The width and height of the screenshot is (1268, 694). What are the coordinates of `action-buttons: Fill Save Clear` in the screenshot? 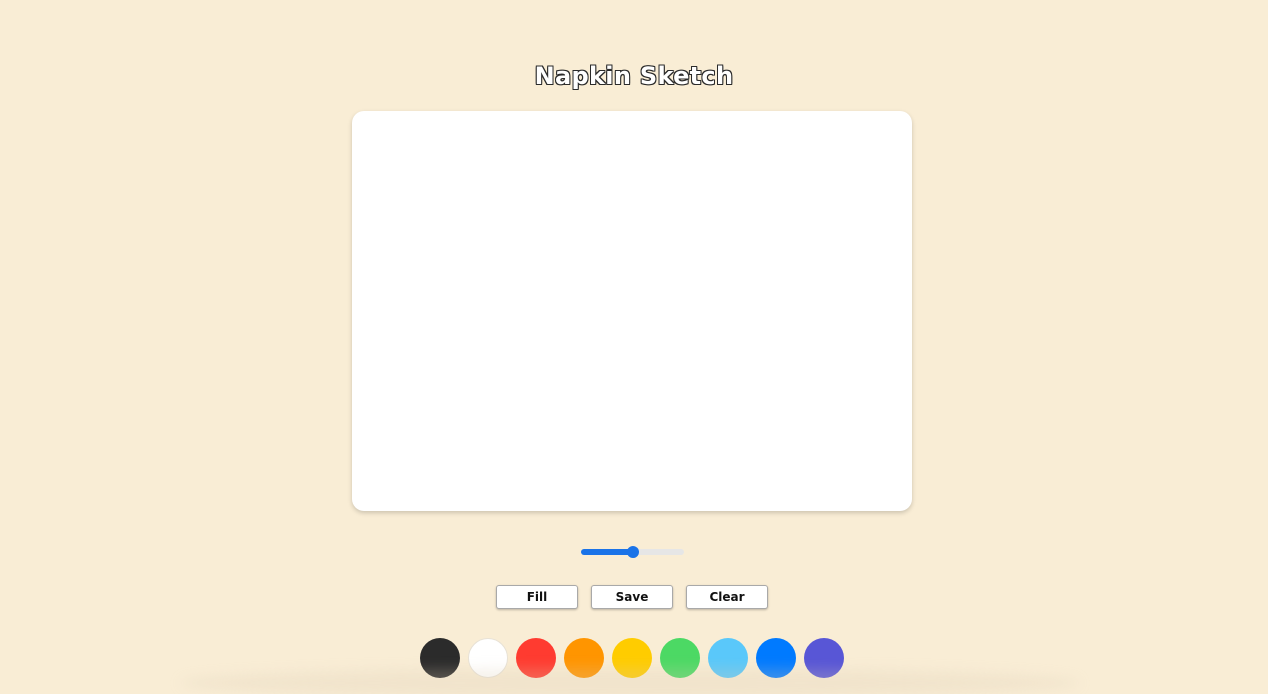 It's located at (634, 597).